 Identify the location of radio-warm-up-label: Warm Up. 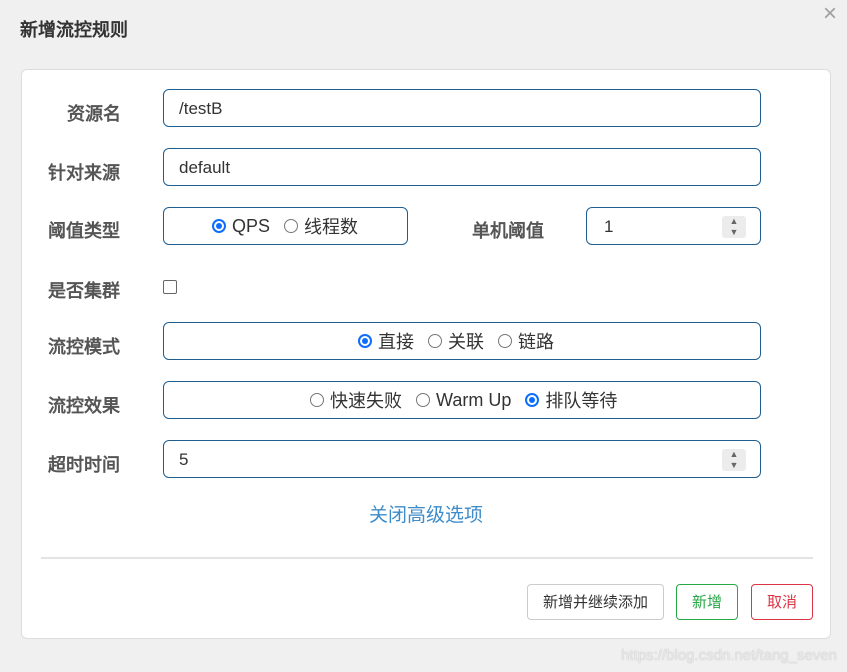
(474, 399).